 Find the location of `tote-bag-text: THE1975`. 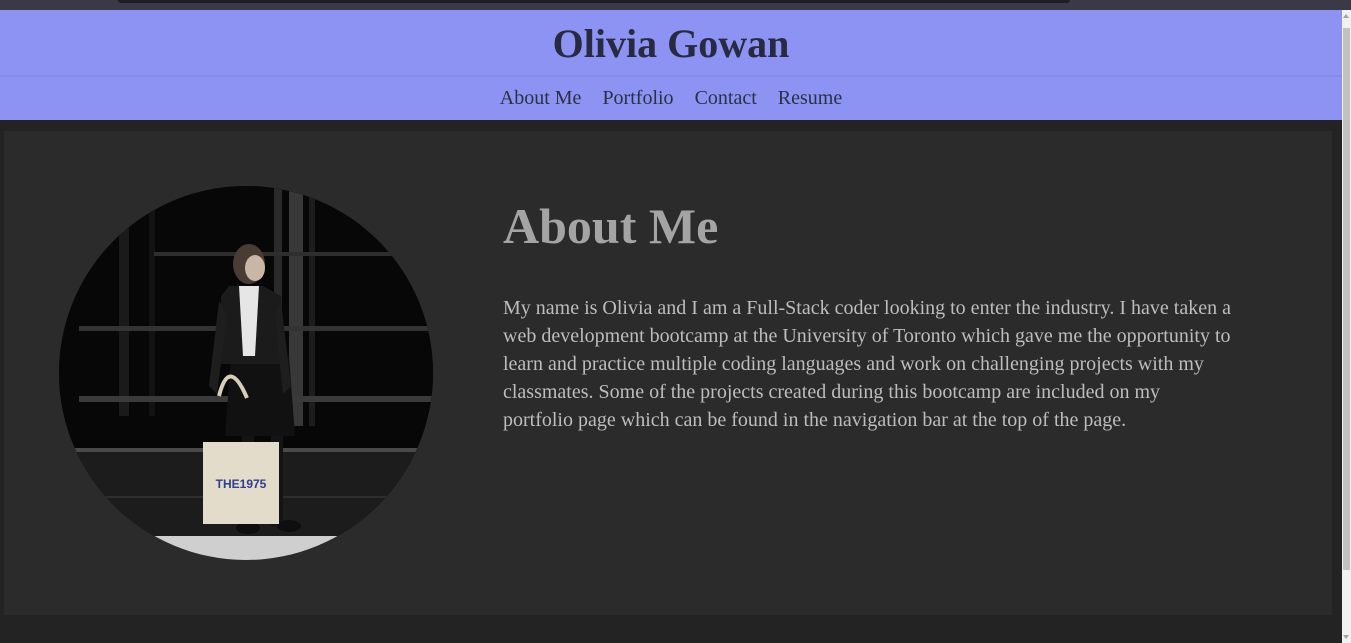

tote-bag-text: THE1975 is located at coordinates (241, 484).